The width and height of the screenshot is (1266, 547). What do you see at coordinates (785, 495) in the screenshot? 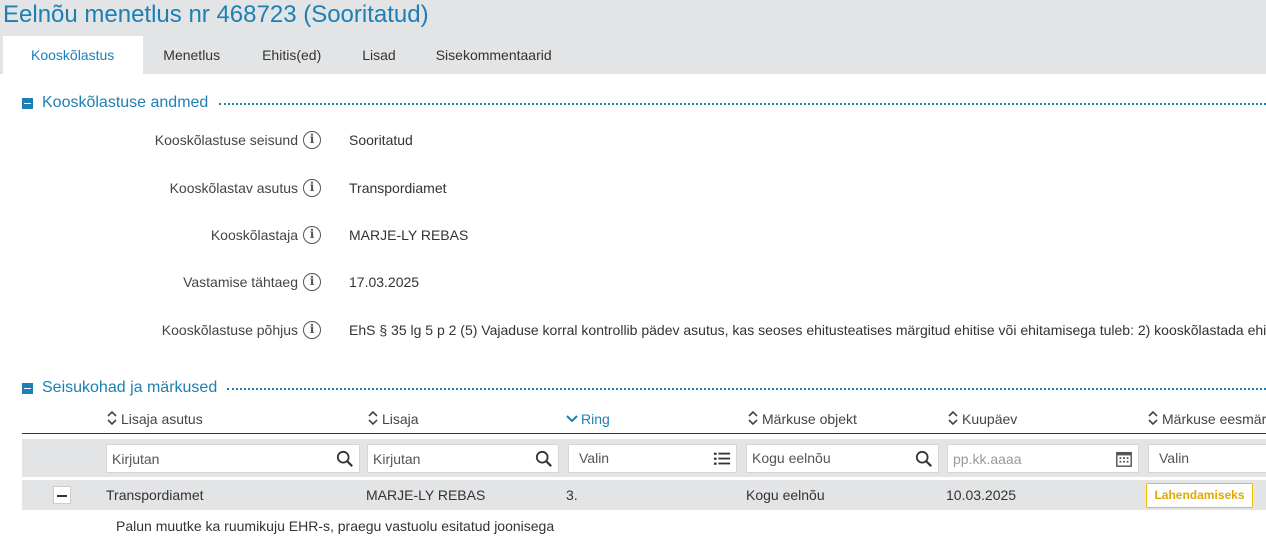
I see `cell-markuse-objekt: Kogu eelnõu` at bounding box center [785, 495].